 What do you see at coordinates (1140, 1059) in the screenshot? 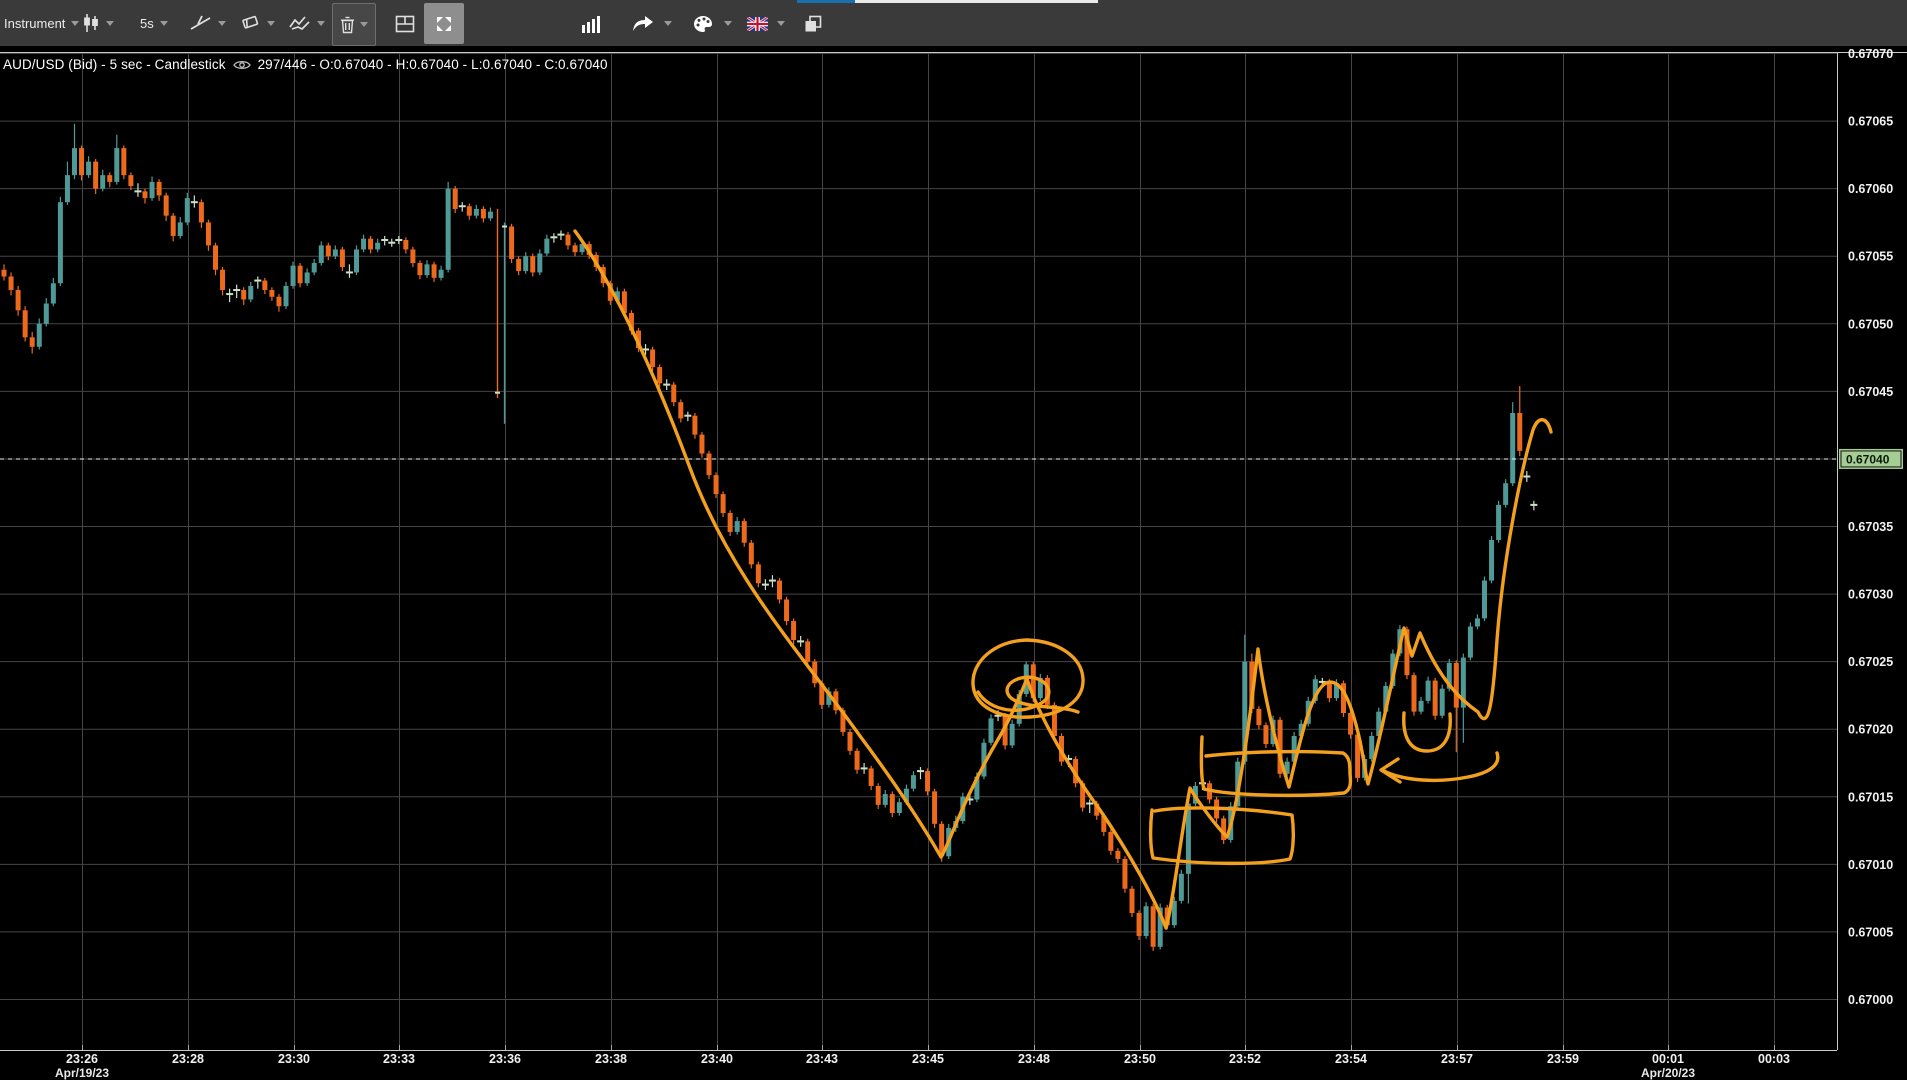
I see `time-axis-label: 23:50` at bounding box center [1140, 1059].